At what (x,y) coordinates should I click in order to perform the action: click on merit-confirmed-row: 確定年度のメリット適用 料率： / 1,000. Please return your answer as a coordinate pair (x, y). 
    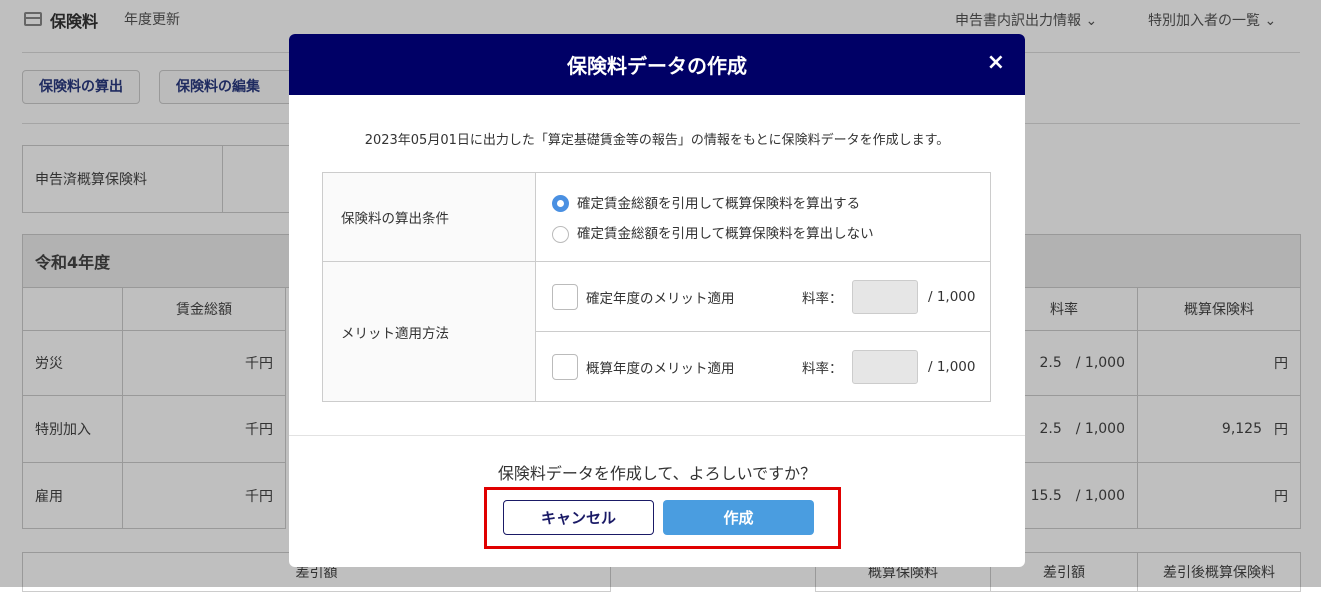
    Looking at the image, I should click on (763, 296).